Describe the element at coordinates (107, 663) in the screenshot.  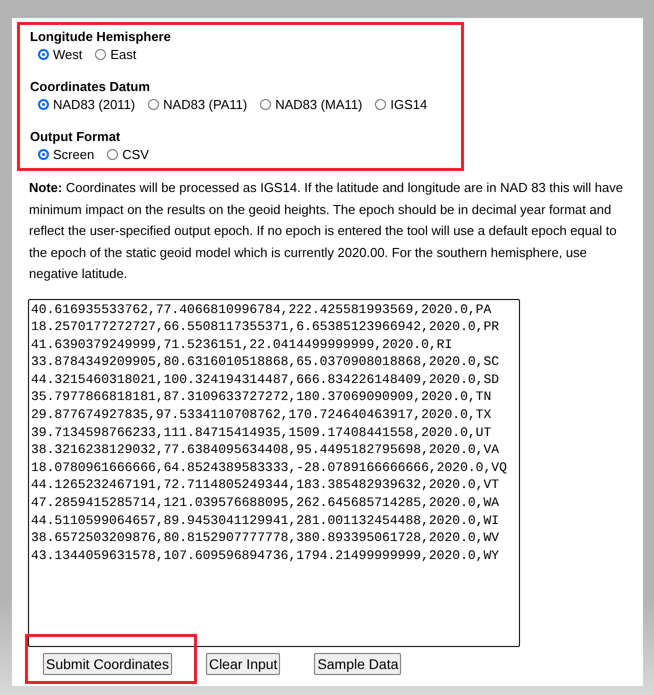
I see `form-button: Submit Coordinates` at that location.